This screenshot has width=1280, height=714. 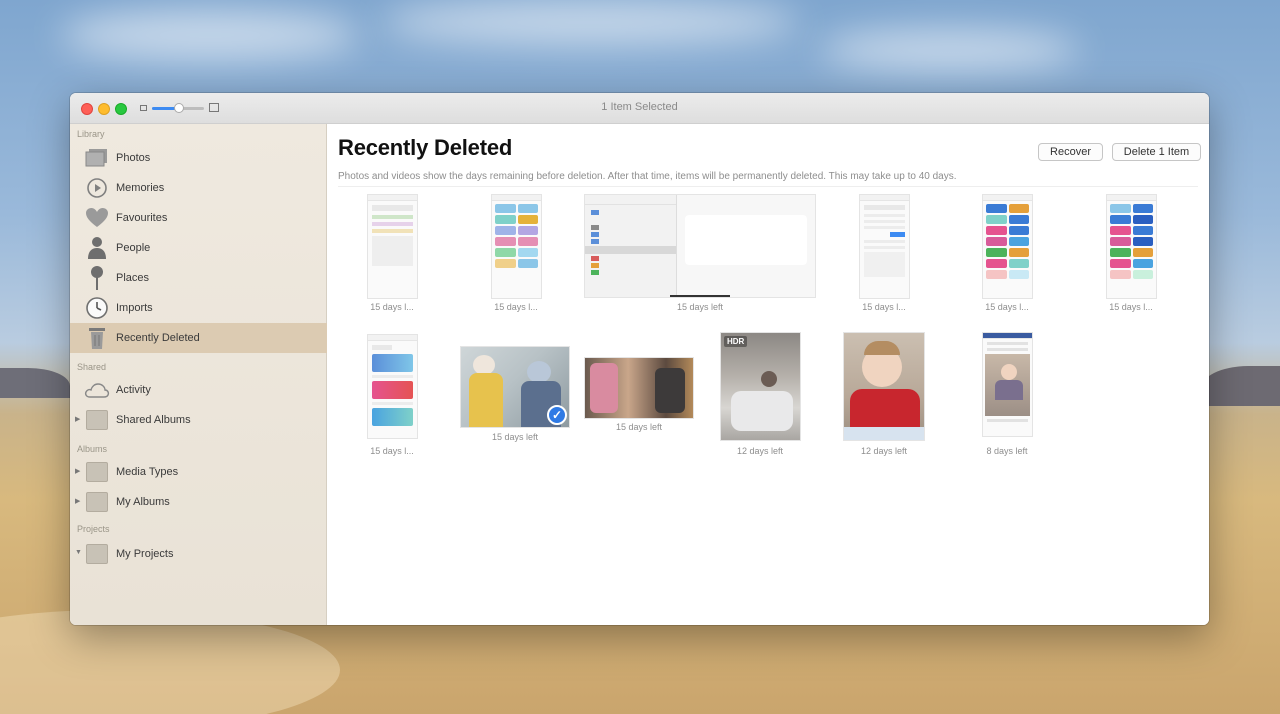 What do you see at coordinates (134, 308) in the screenshot?
I see `sidebar-item-label: Imports` at bounding box center [134, 308].